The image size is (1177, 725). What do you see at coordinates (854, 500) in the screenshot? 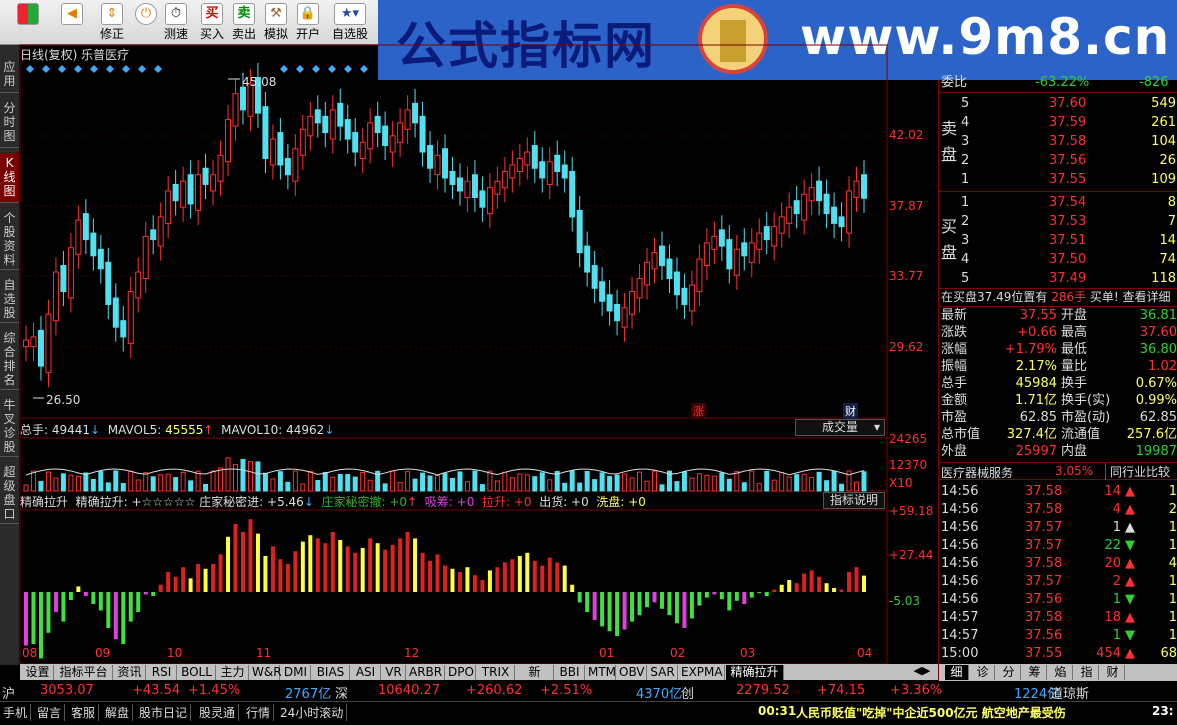
I see `indicator-help-button: 指标说明` at bounding box center [854, 500].